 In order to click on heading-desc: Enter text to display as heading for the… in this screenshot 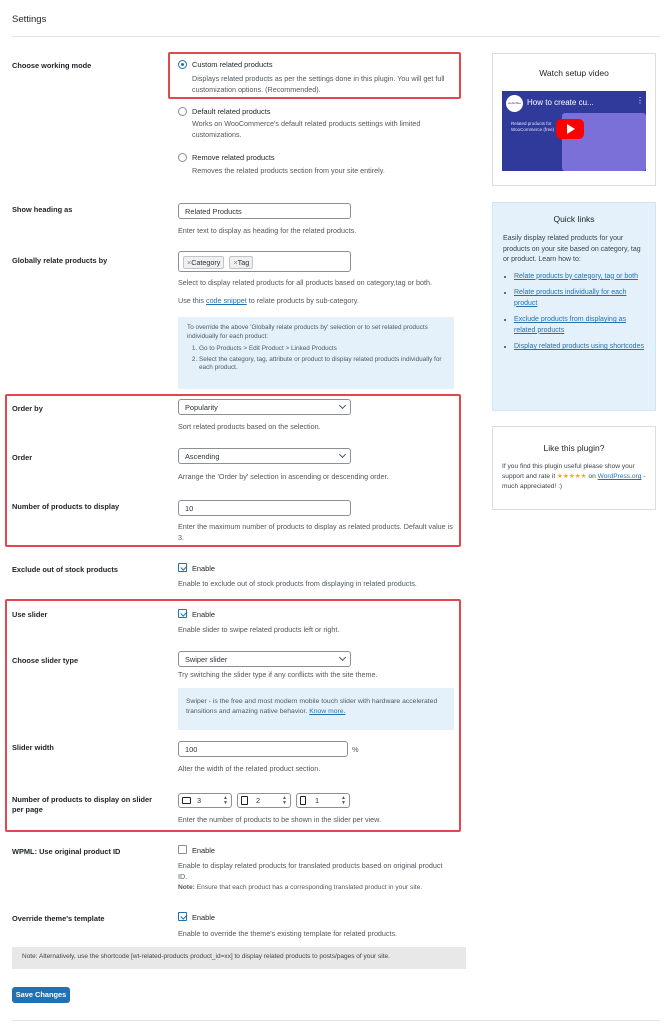, I will do `click(267, 230)`.